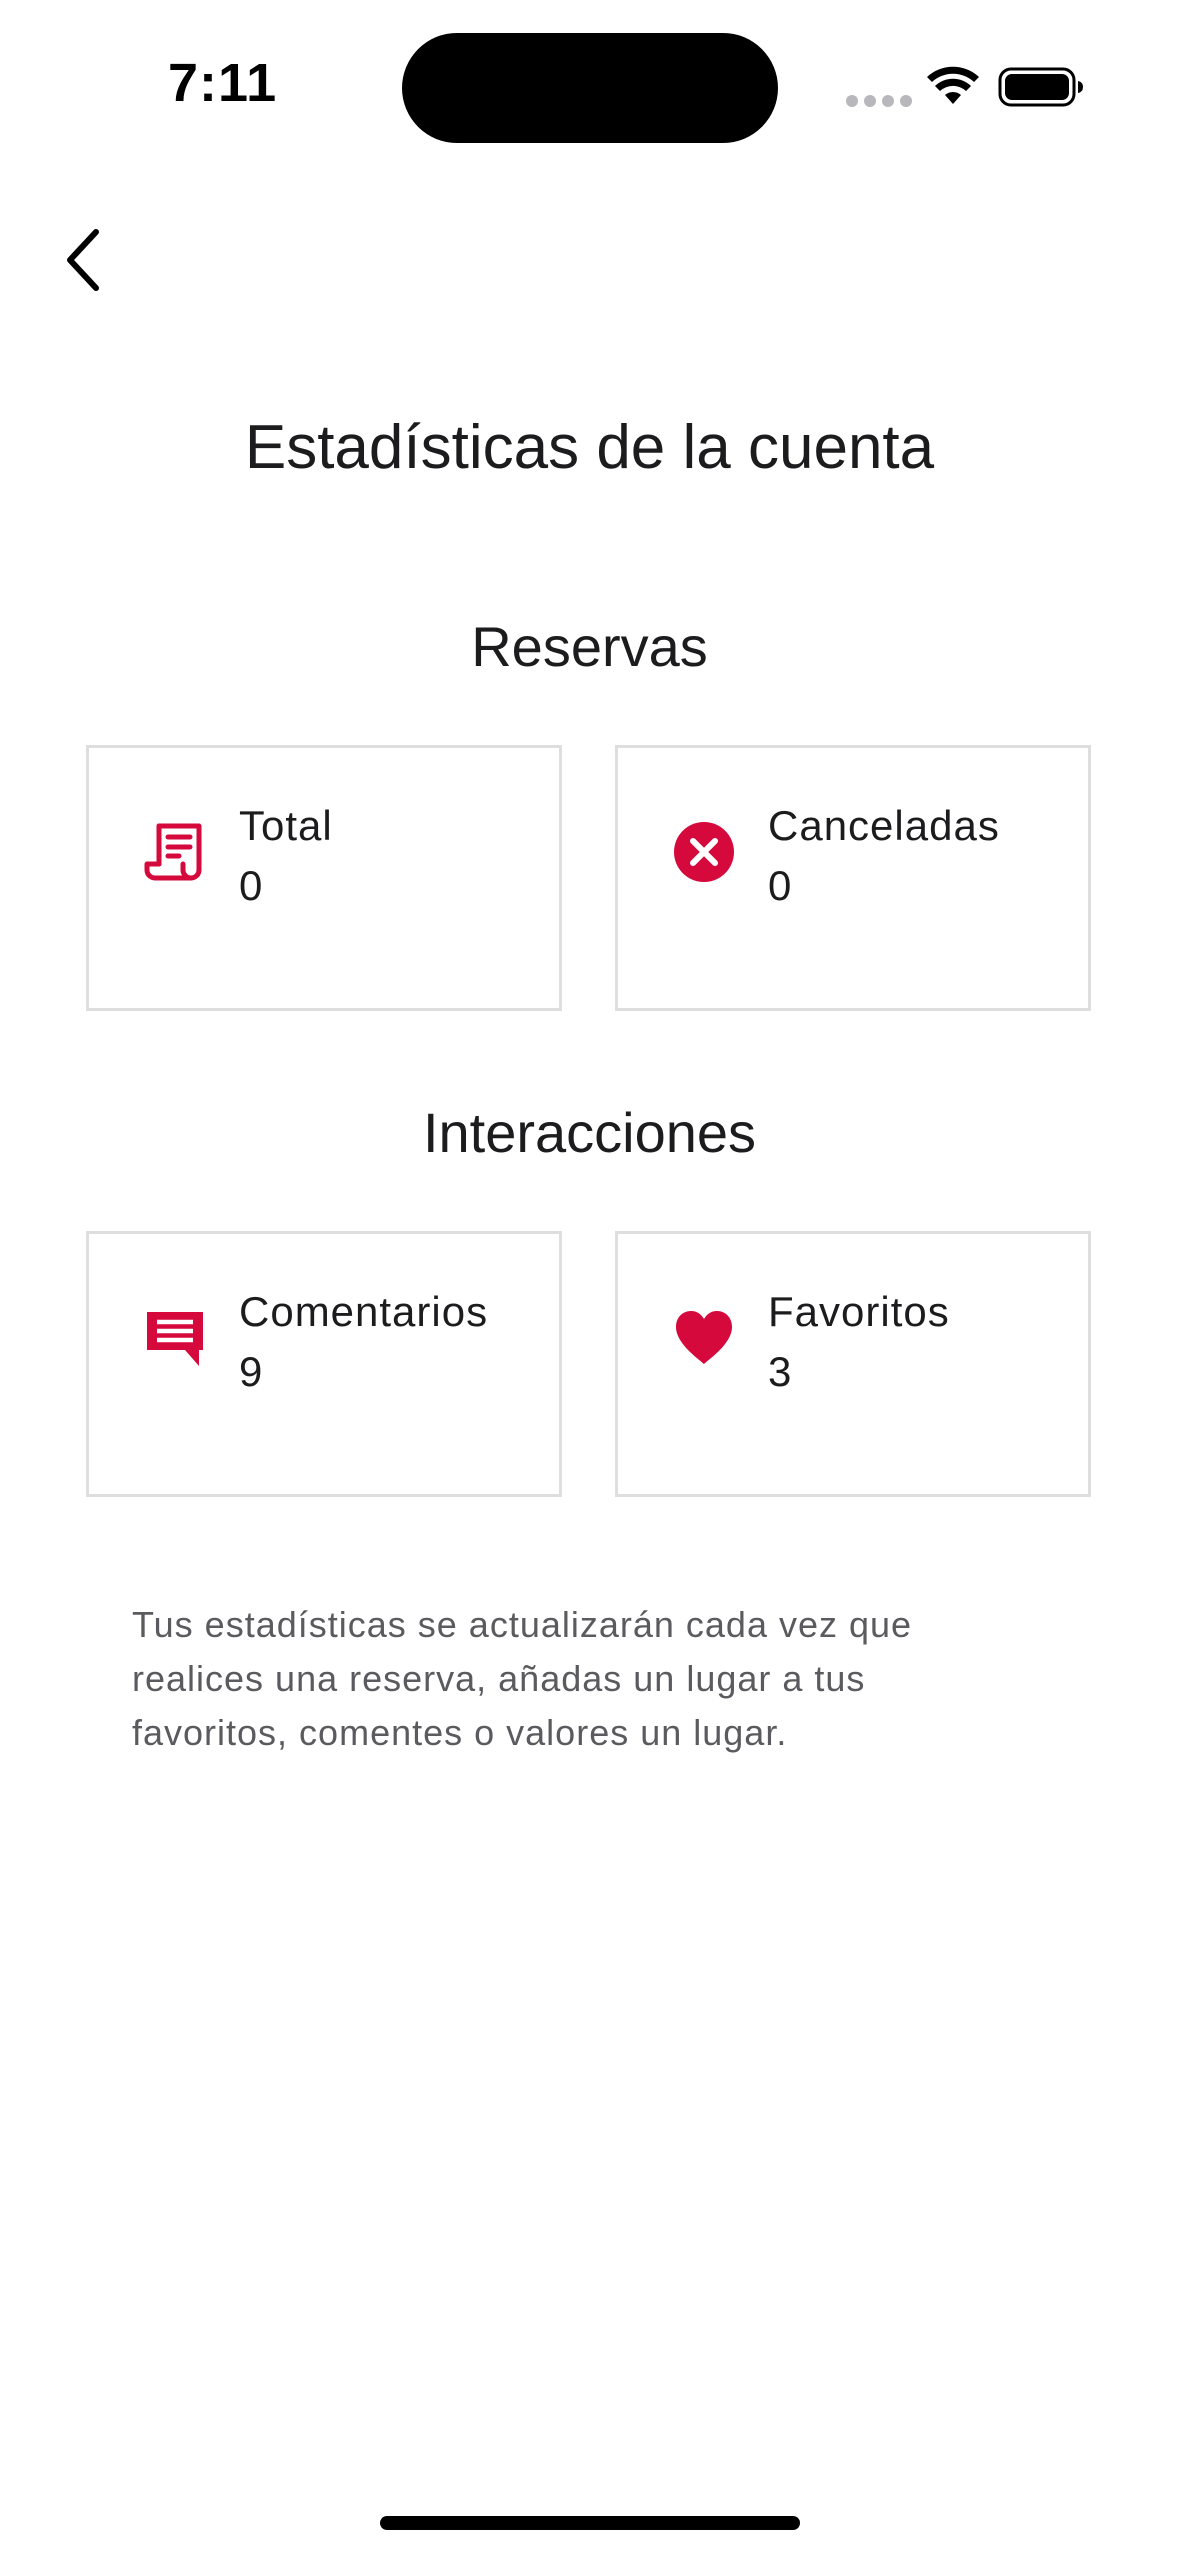 This screenshot has width=1179, height=2556. Describe the element at coordinates (324, 1364) in the screenshot. I see `stat-card-comentarios: Comentarios 9` at that location.